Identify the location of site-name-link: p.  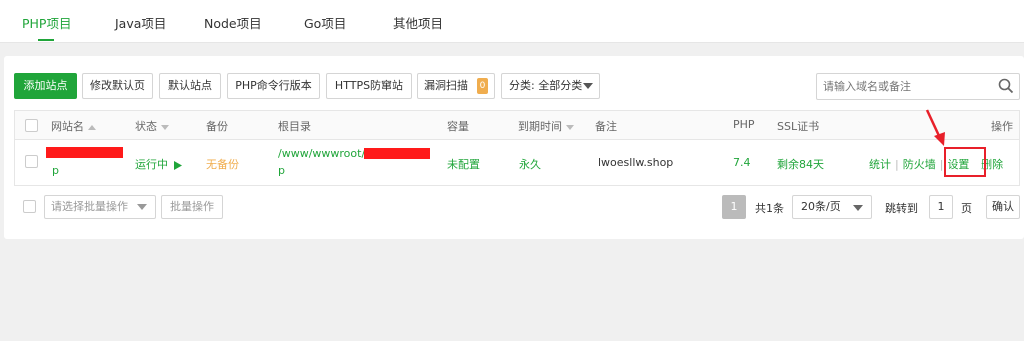
(55, 170).